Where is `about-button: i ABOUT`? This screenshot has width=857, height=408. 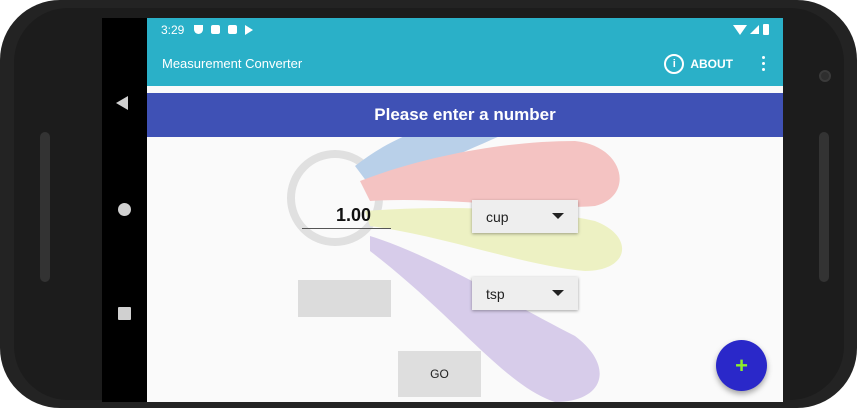 about-button: i ABOUT is located at coordinates (698, 63).